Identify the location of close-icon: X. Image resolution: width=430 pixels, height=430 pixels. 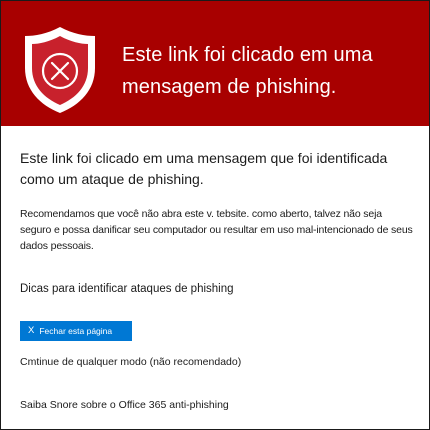
(31, 331).